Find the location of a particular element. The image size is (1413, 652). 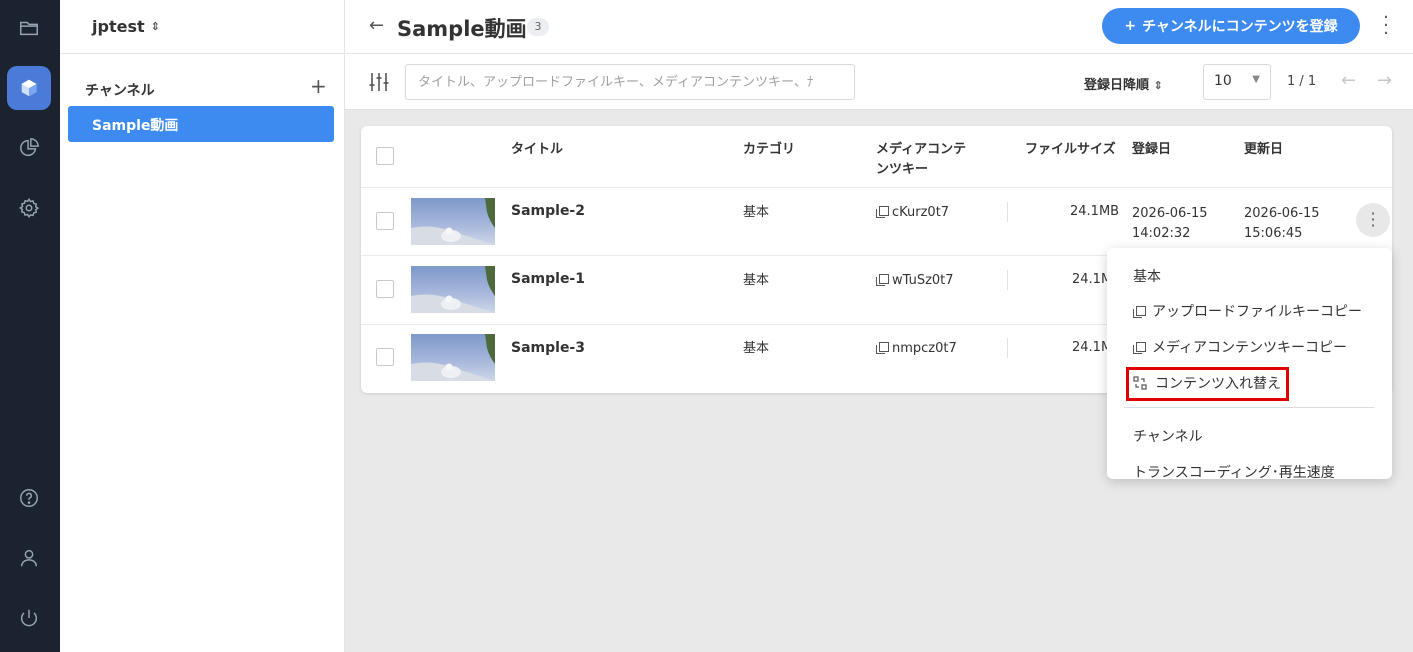

row-updated: 2026-06-15 15:06:45 is located at coordinates (1282, 224).